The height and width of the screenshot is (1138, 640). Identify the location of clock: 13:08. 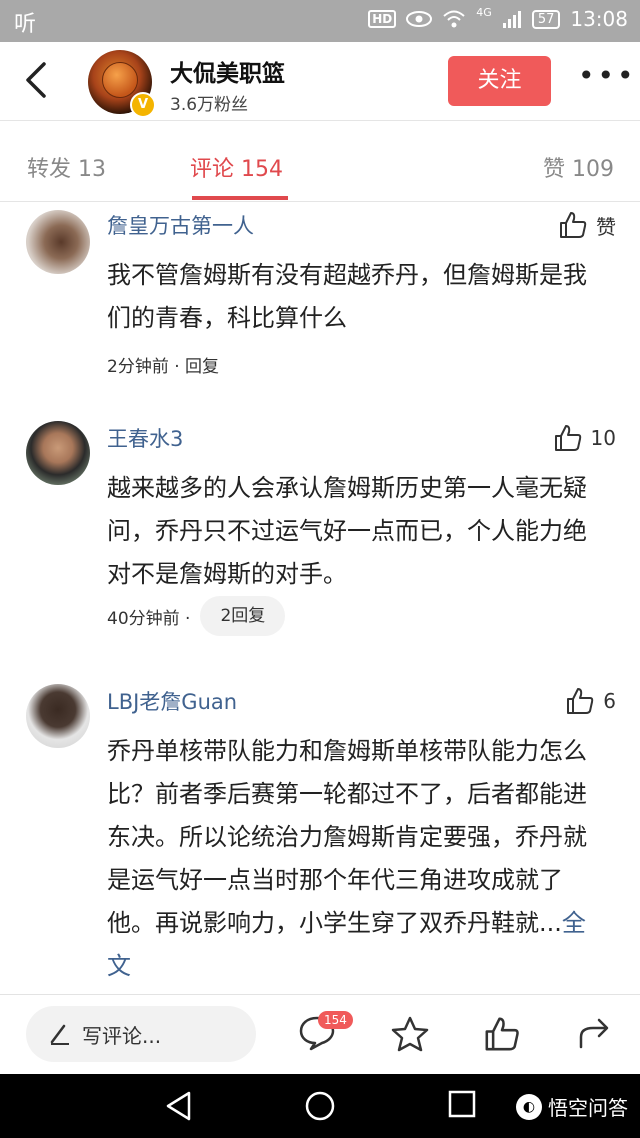
(599, 19).